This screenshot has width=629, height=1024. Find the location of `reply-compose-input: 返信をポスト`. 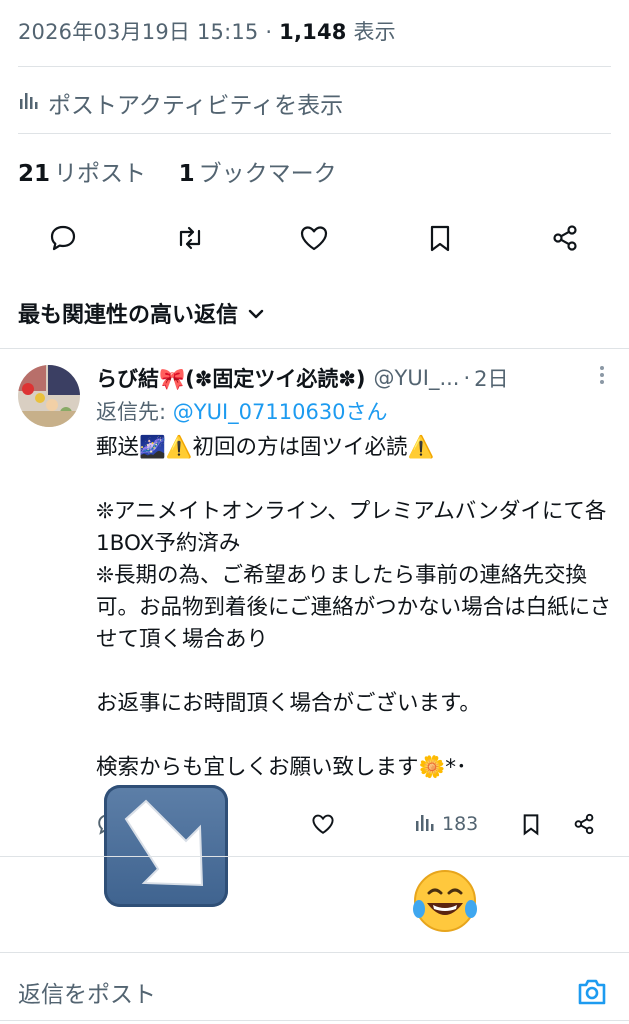

reply-compose-input: 返信をポスト is located at coordinates (87, 992).